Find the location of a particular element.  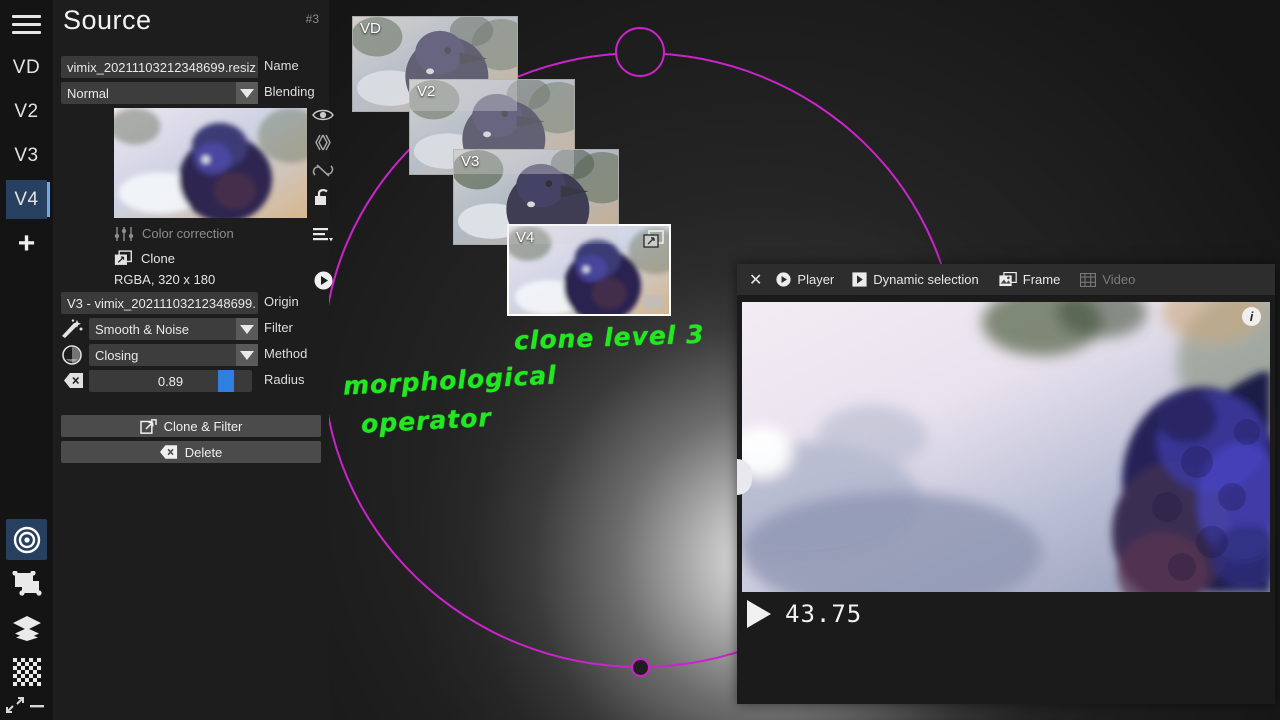

layers-icon is located at coordinates (26, 628).